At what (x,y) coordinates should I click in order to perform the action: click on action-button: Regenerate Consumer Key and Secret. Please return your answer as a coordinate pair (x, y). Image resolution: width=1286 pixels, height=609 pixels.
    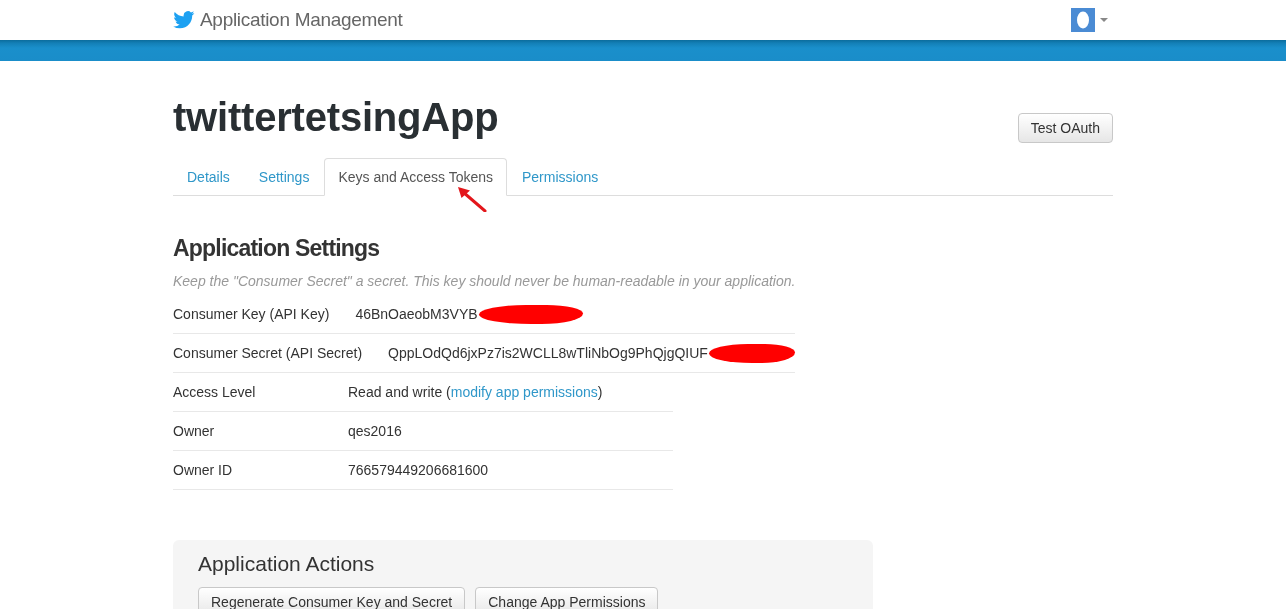
    Looking at the image, I should click on (332, 598).